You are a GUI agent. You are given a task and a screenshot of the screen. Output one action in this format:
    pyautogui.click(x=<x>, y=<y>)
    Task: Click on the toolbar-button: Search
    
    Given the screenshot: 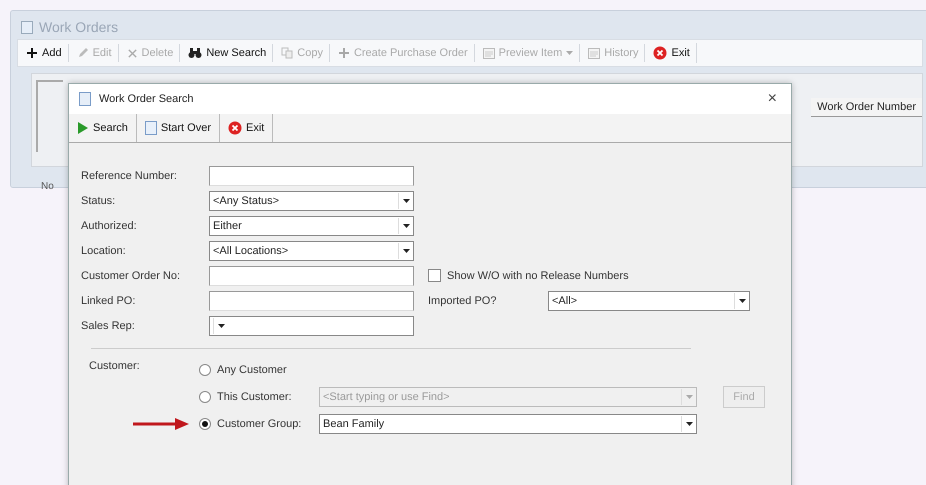 What is the action you would take?
    pyautogui.click(x=103, y=128)
    